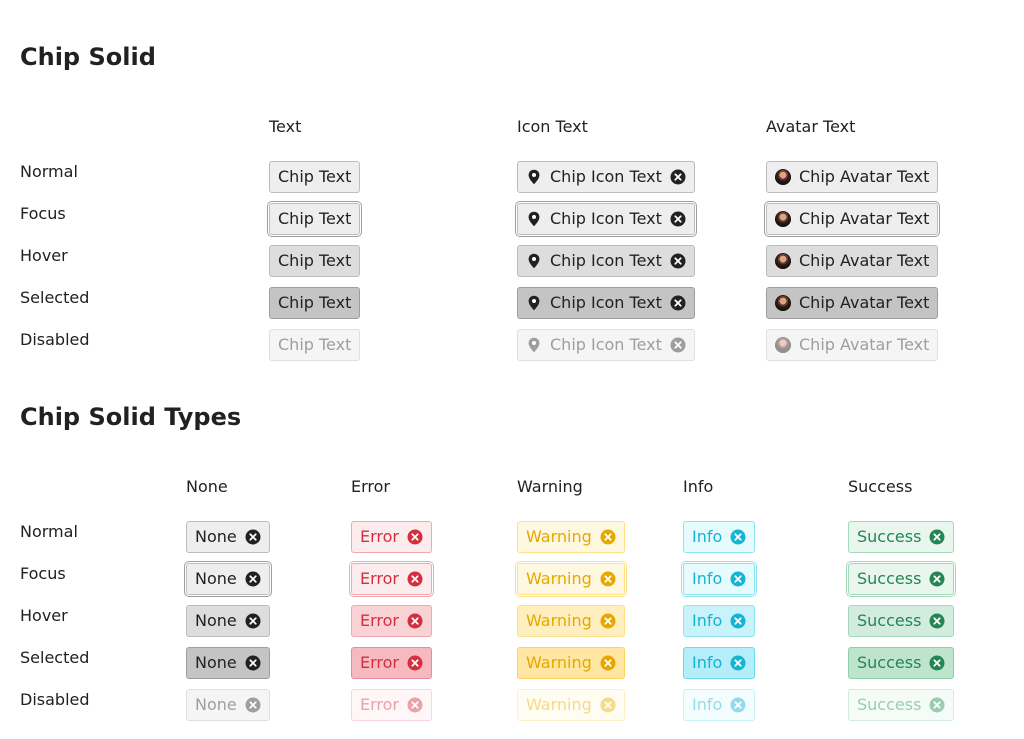 This screenshot has height=739, width=1024. I want to click on chip-none-hover: None, so click(228, 621).